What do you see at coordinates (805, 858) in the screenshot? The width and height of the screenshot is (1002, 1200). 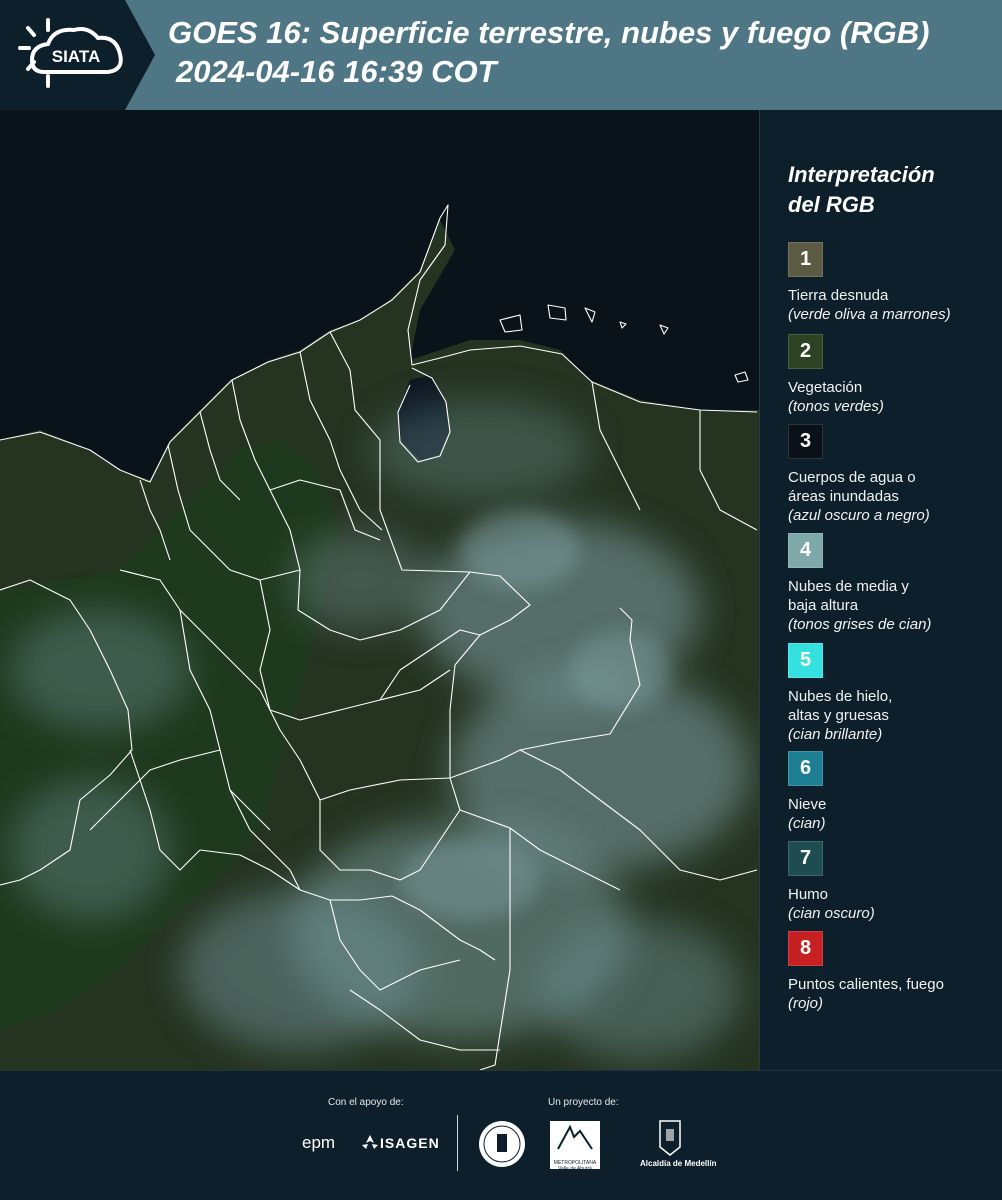 I see `legend-swatch-7: 7` at bounding box center [805, 858].